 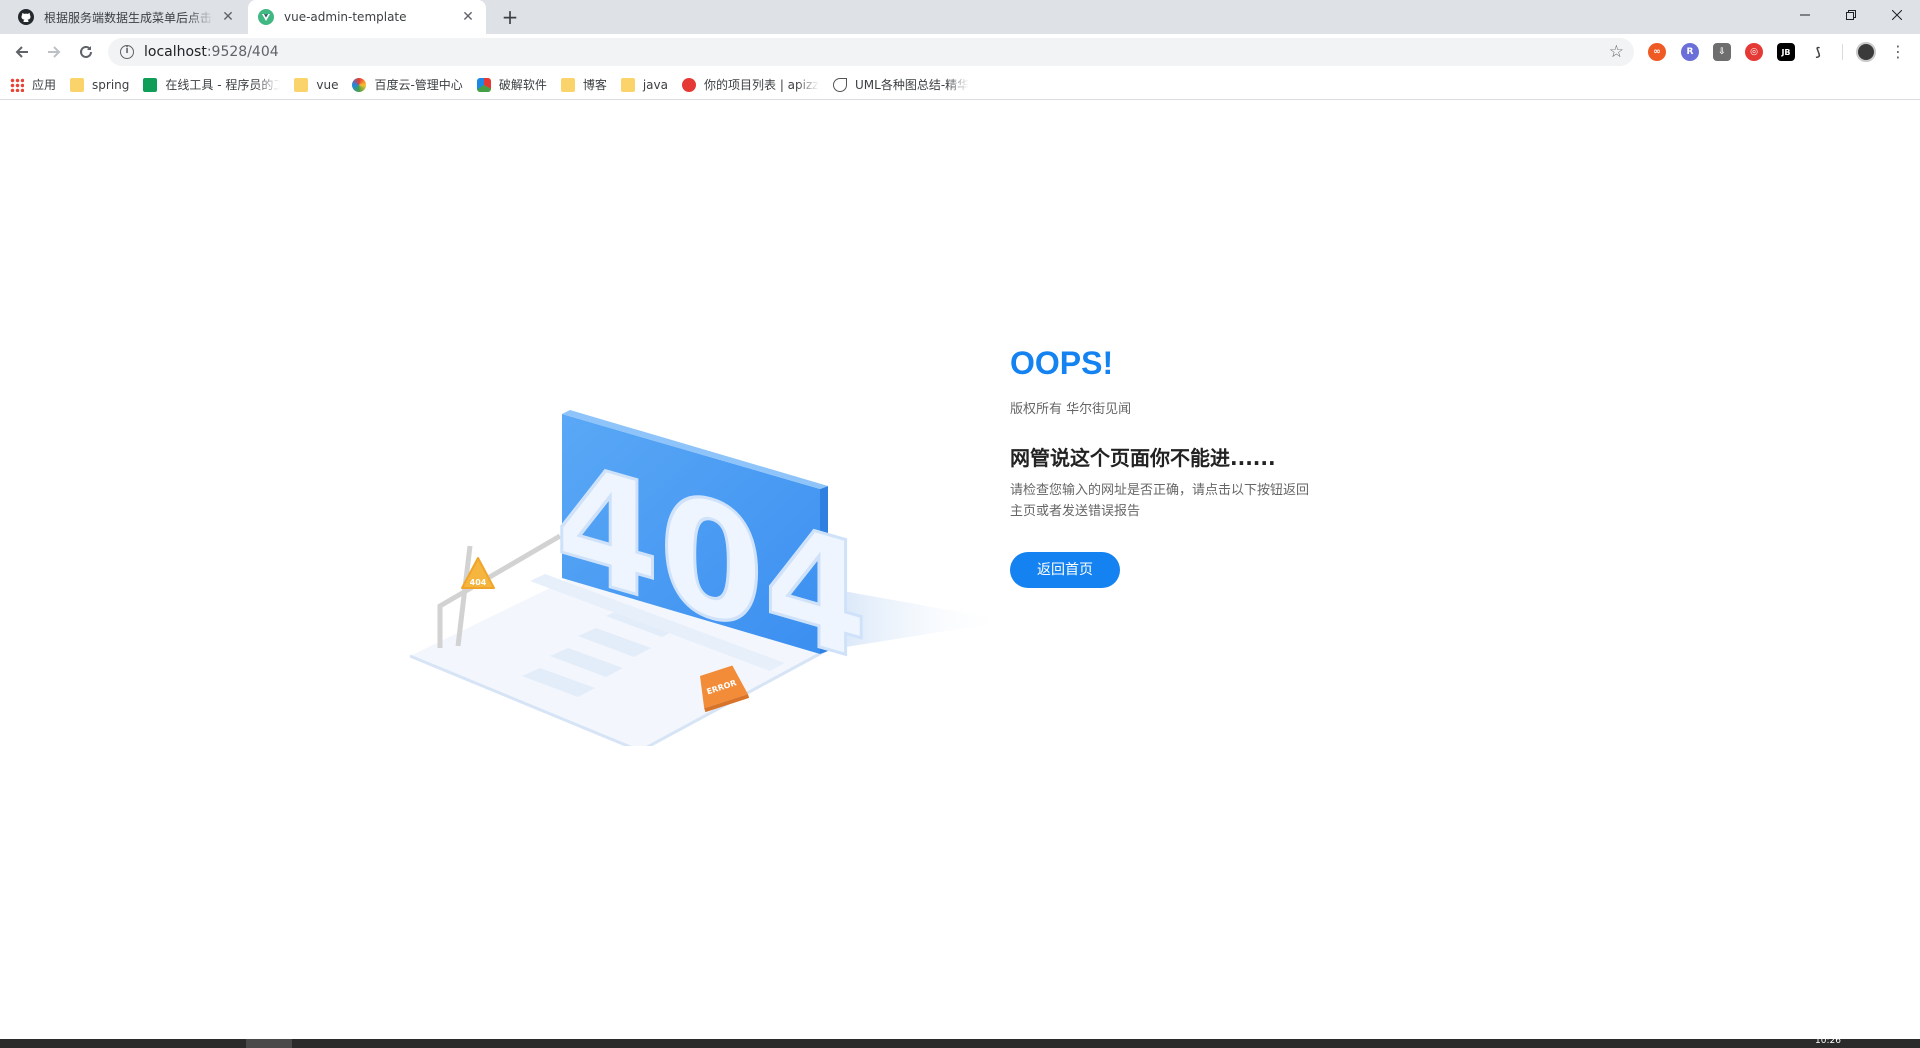 What do you see at coordinates (1065, 570) in the screenshot?
I see `back-home-button: 返回首页` at bounding box center [1065, 570].